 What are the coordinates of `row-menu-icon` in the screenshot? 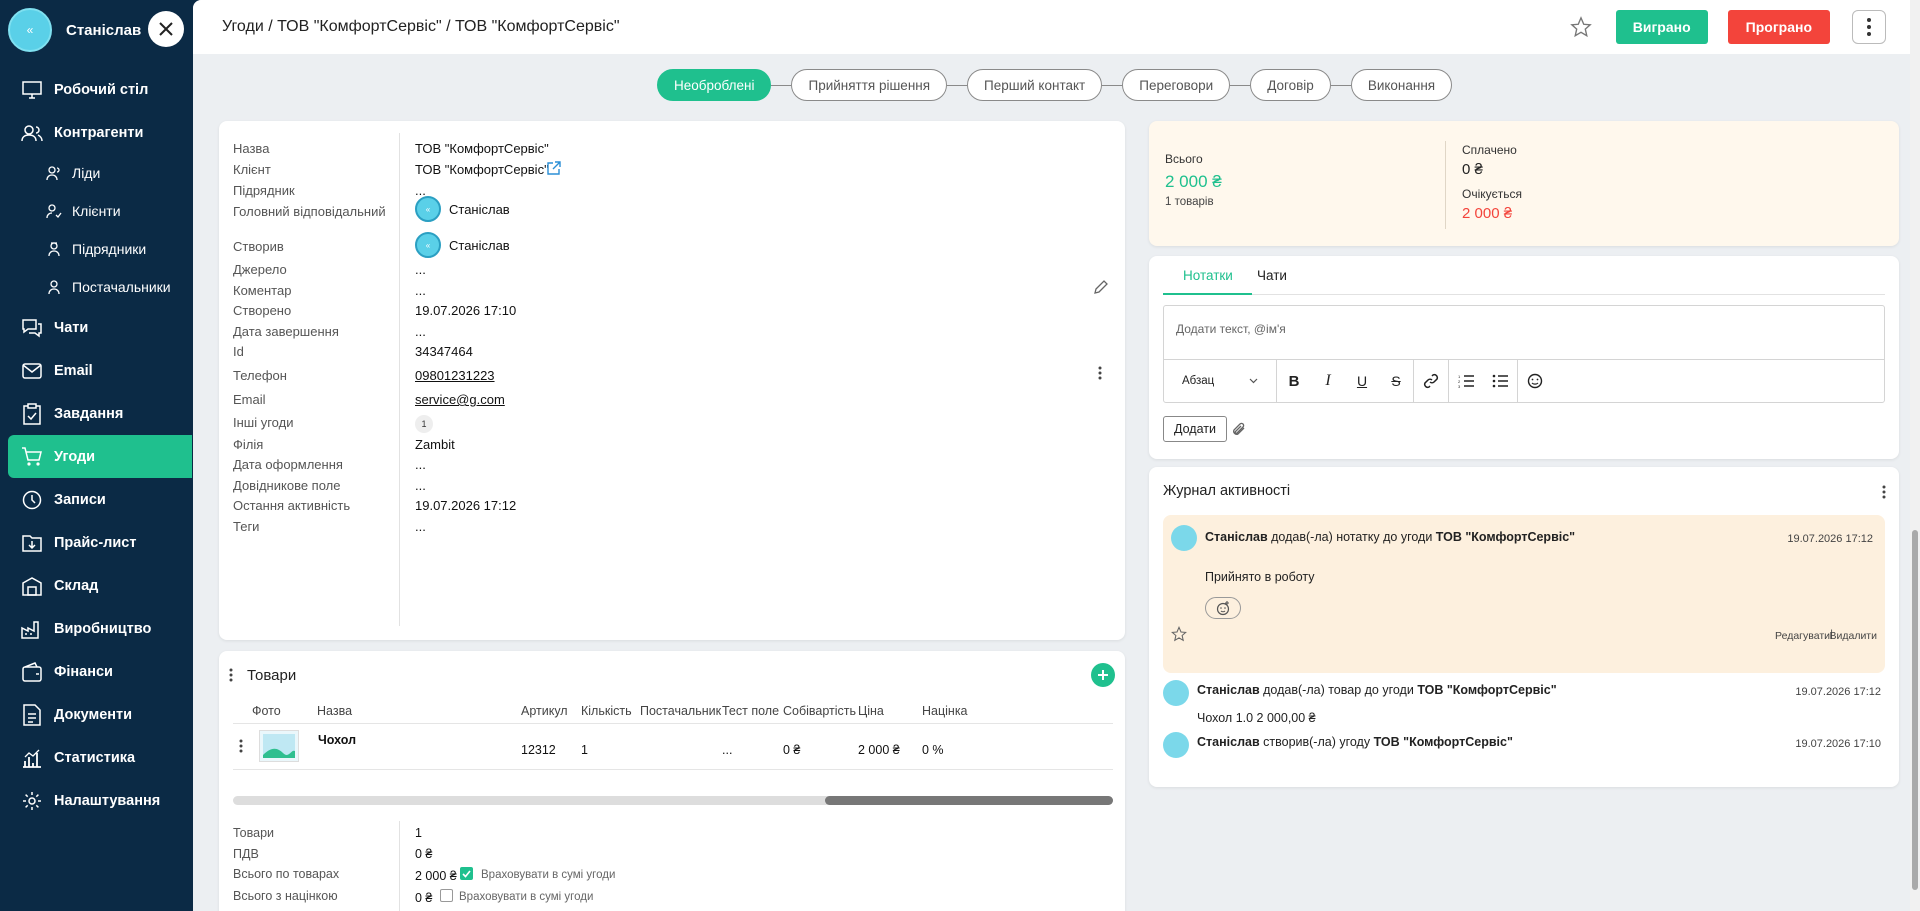 It's located at (241, 746).